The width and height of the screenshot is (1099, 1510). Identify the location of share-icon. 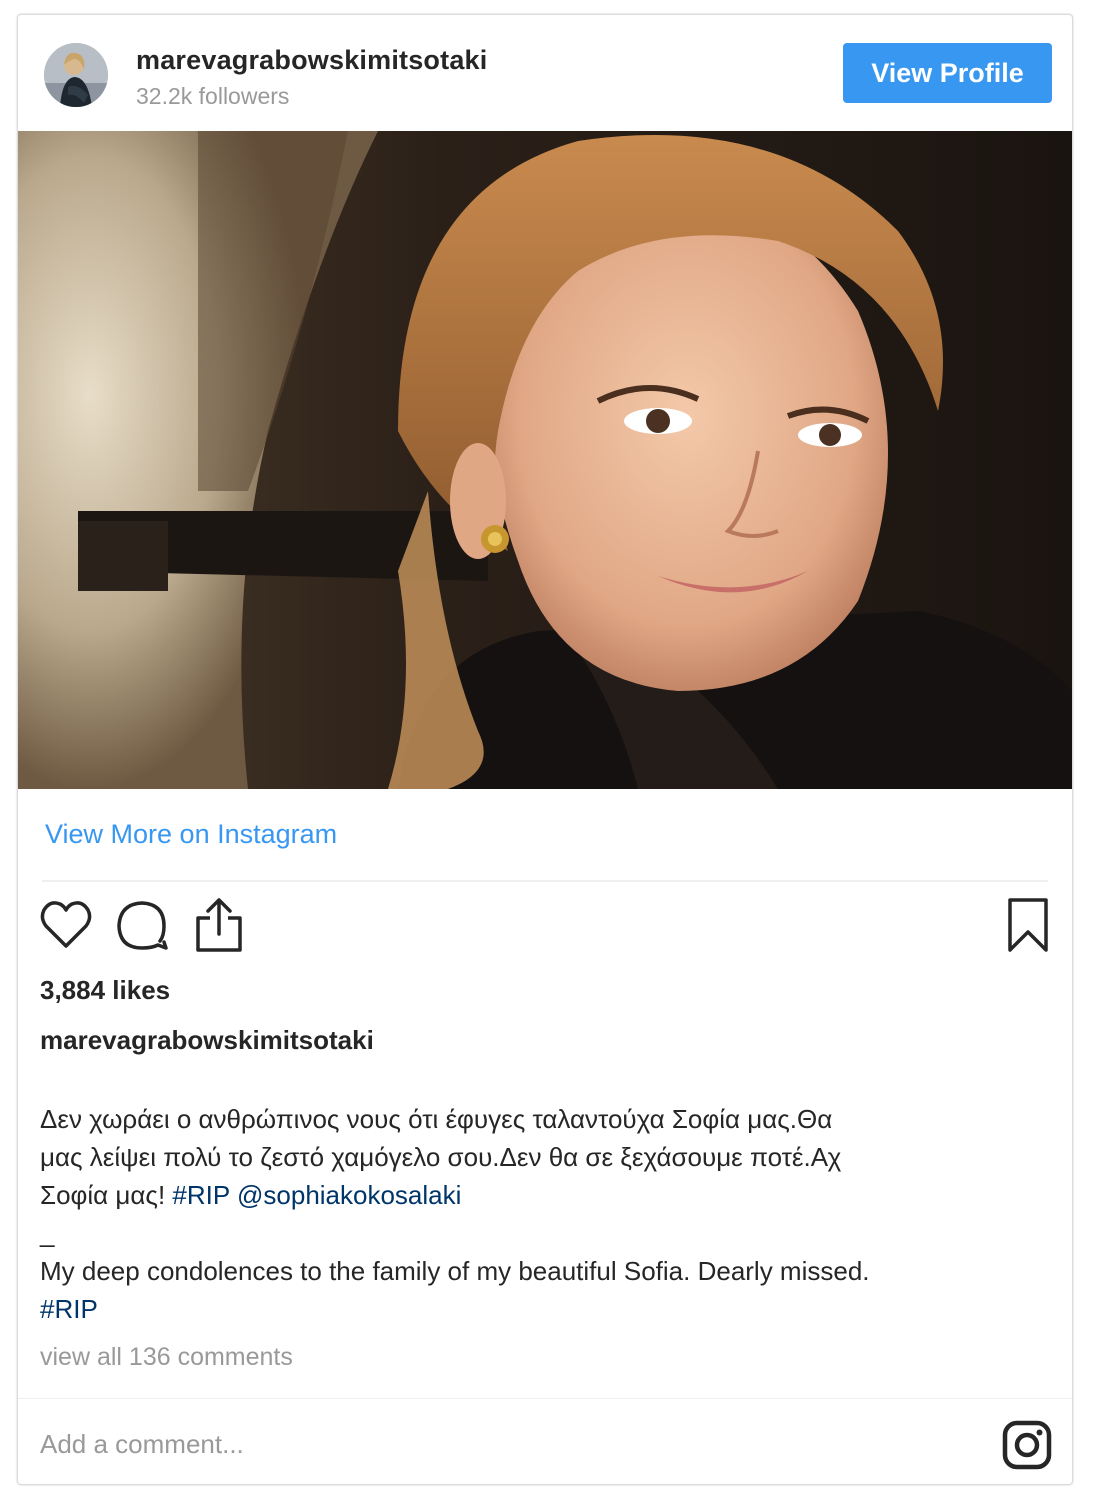
(219, 927).